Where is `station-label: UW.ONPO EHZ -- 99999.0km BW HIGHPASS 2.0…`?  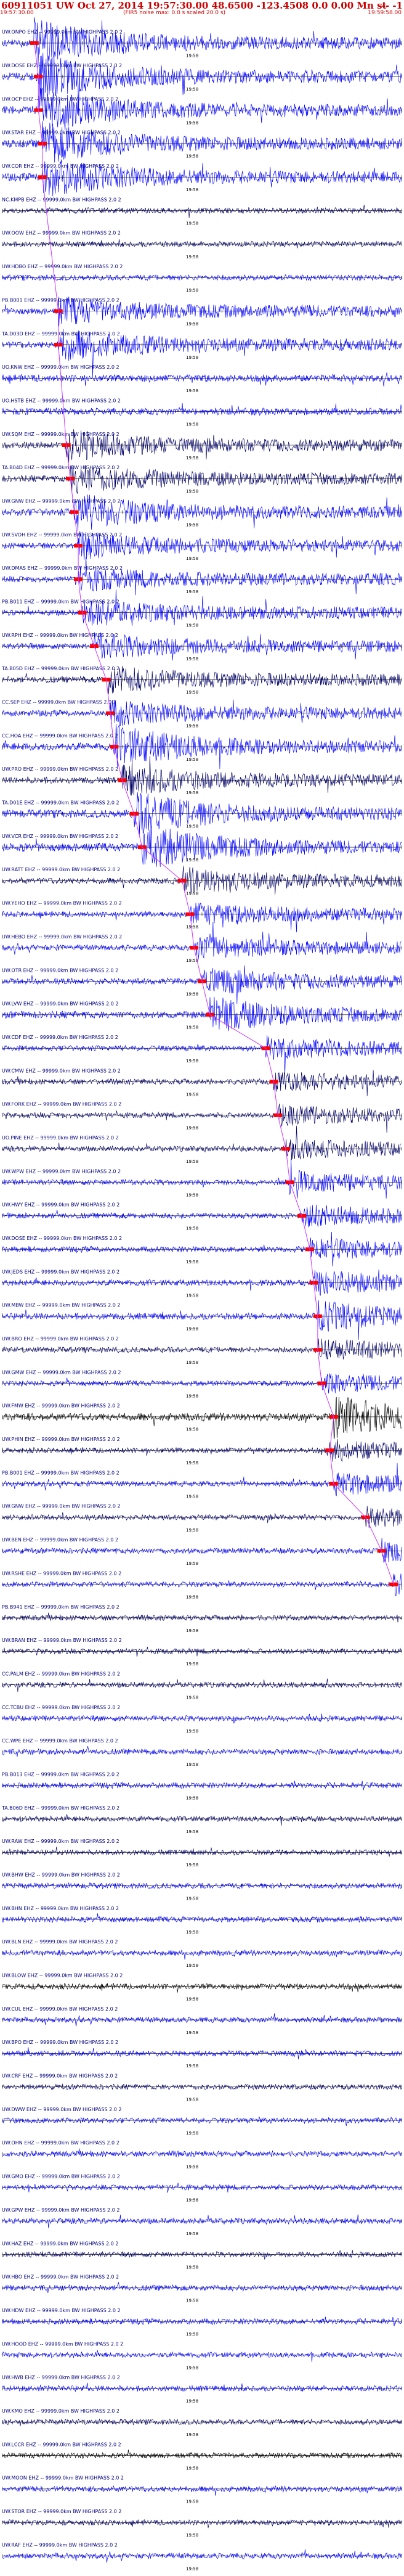
station-label: UW.ONPO EHZ -- 99999.0km BW HIGHPASS 2.0… is located at coordinates (62, 33).